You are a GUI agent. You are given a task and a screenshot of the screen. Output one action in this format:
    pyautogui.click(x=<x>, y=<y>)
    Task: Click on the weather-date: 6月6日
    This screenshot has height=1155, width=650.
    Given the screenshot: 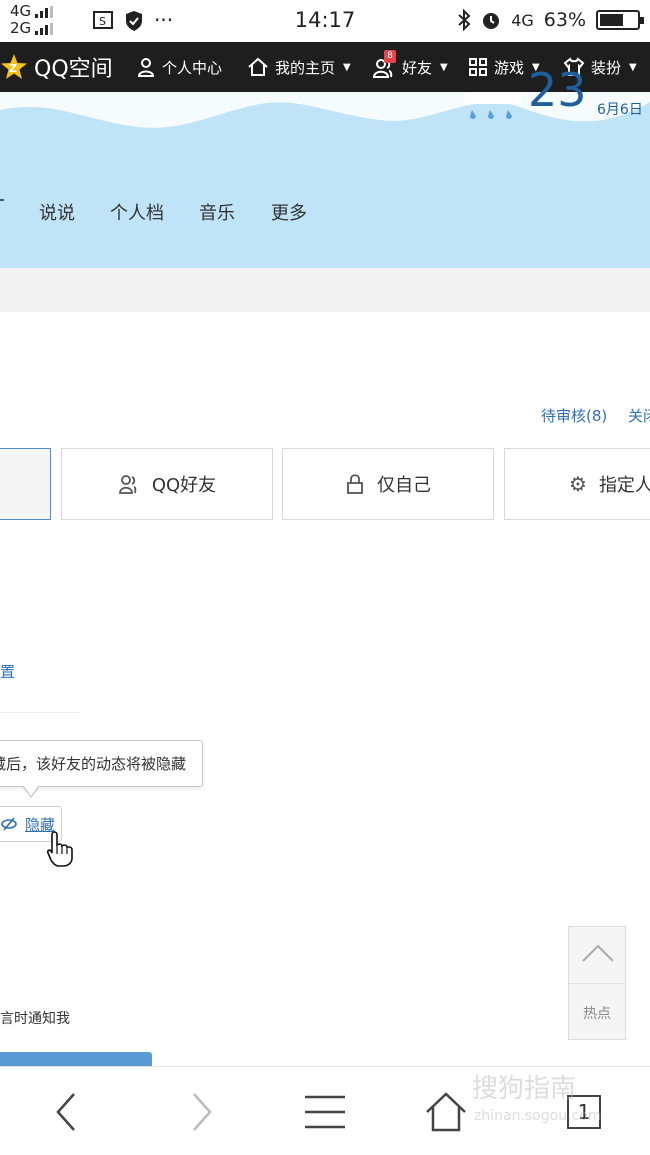 What is the action you would take?
    pyautogui.click(x=620, y=110)
    